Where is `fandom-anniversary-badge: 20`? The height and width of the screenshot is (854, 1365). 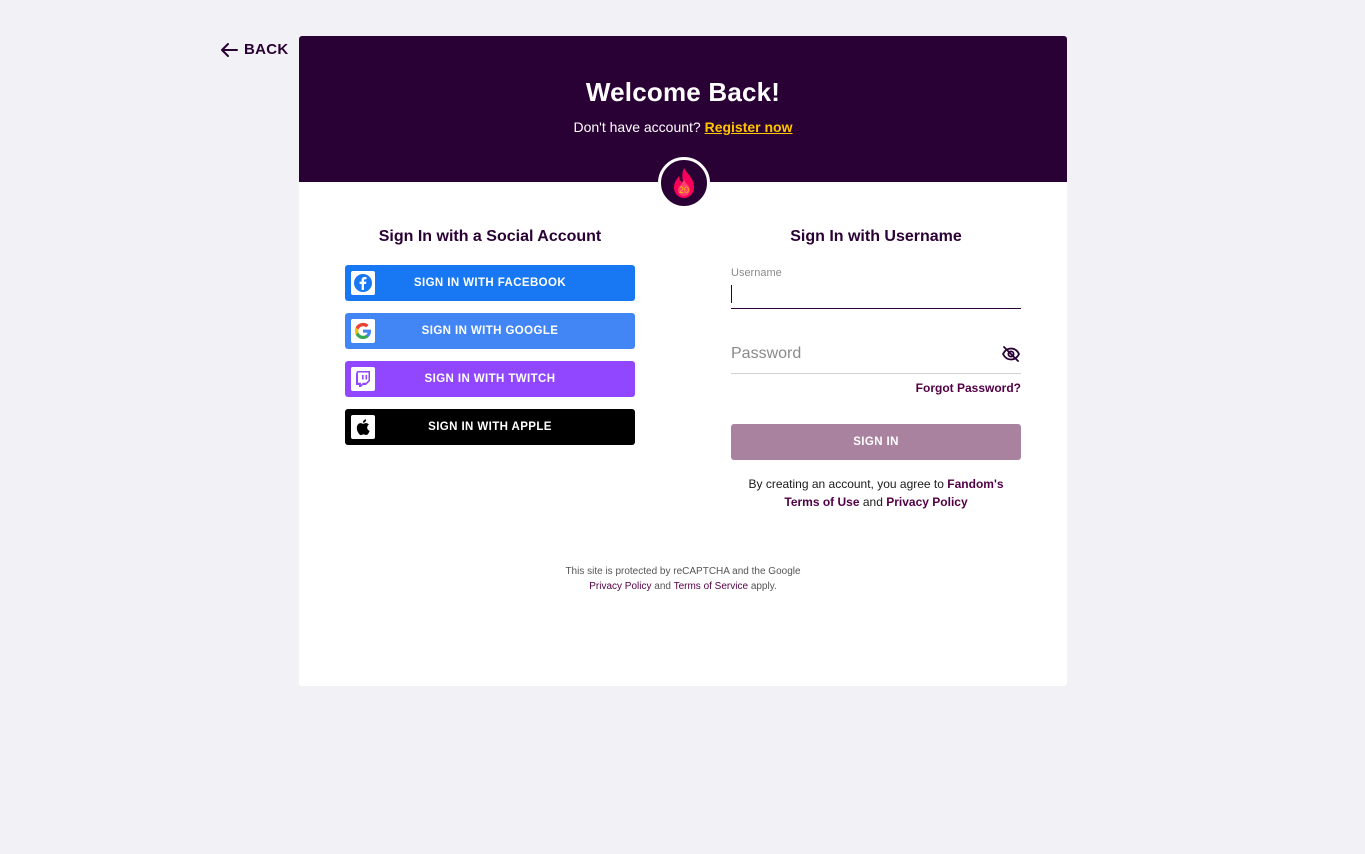 fandom-anniversary-badge: 20 is located at coordinates (684, 183).